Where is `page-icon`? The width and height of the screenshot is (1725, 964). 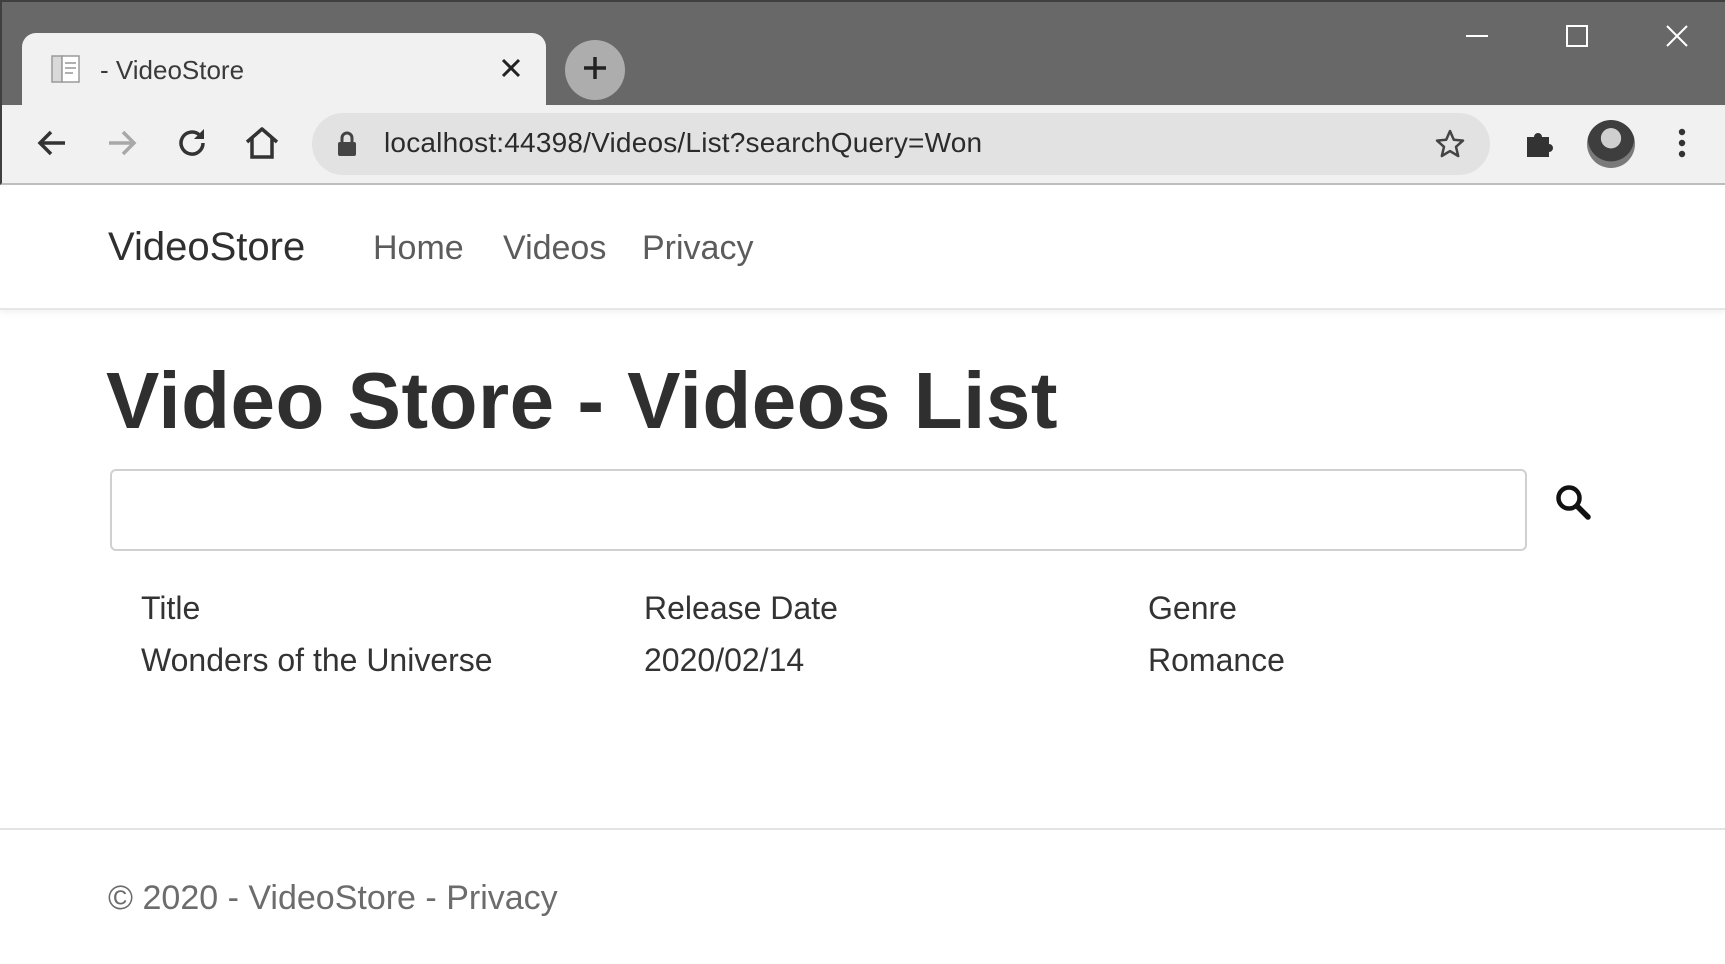
page-icon is located at coordinates (66, 69).